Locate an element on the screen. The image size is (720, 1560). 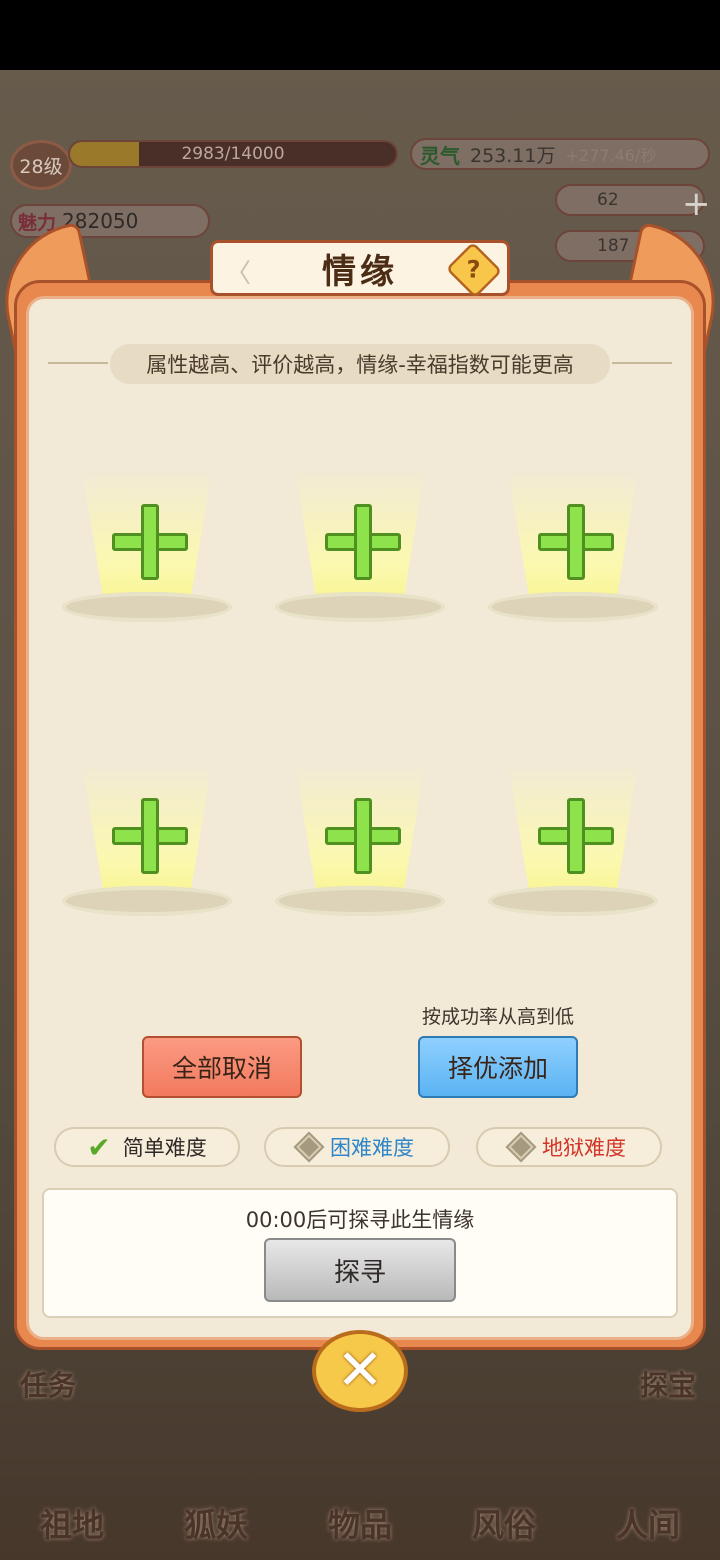
exp-bar: 2983/14000 is located at coordinates (233, 154).